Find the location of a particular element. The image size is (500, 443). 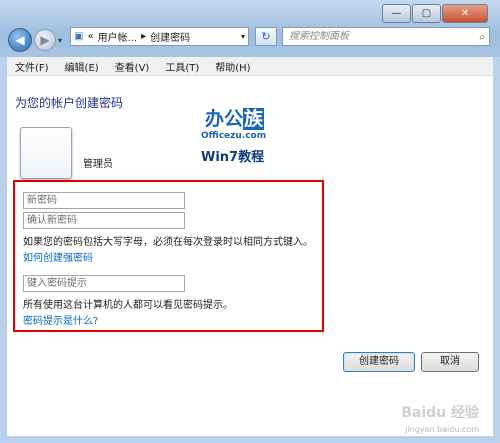

menu-help: 帮助(H) is located at coordinates (232, 66).